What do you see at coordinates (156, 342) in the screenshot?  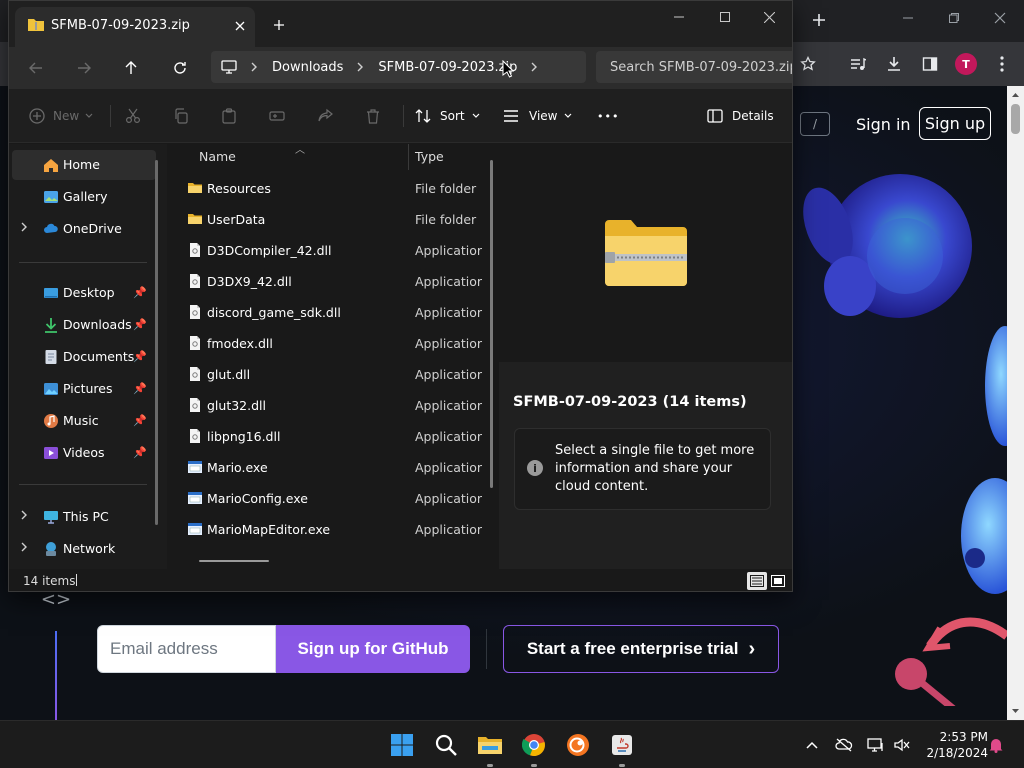 I see `nav-scrollbar` at bounding box center [156, 342].